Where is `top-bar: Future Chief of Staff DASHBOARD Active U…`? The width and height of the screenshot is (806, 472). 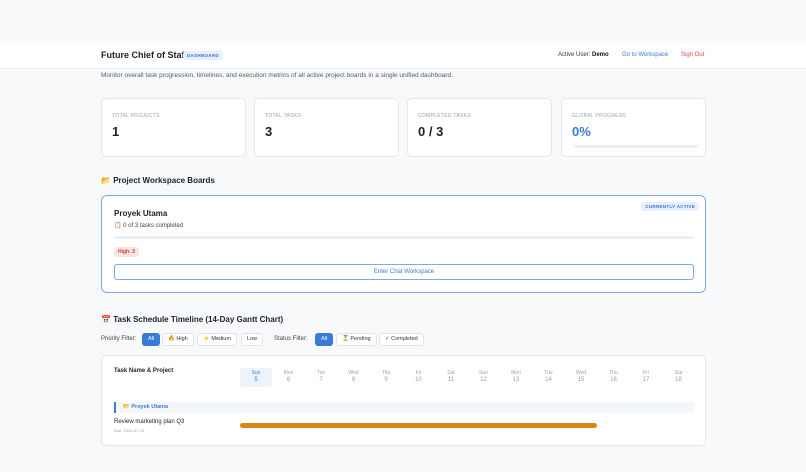 top-bar: Future Chief of Staff DASHBOARD Active U… is located at coordinates (403, 55).